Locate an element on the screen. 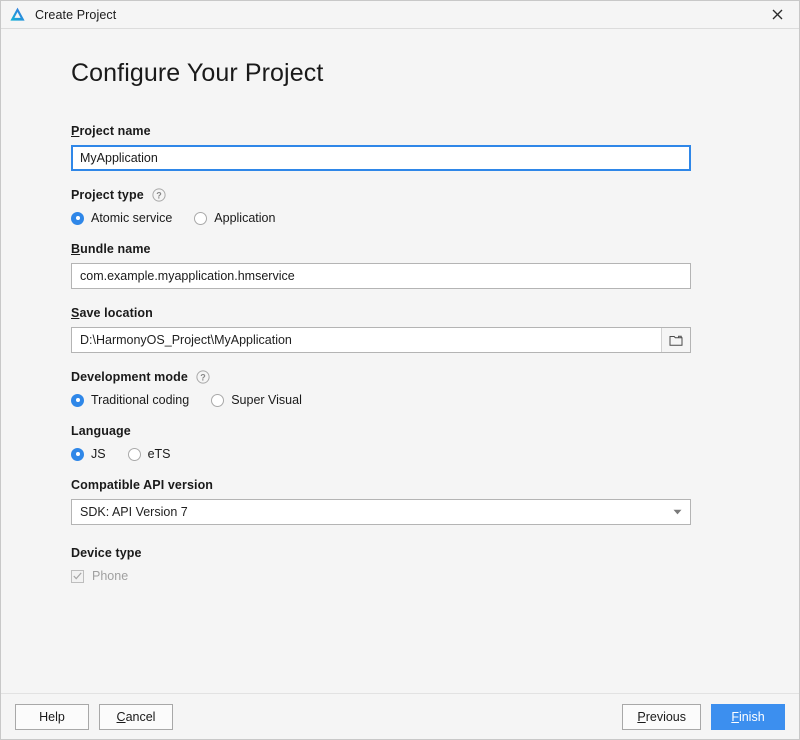 The height and width of the screenshot is (740, 800). api-version-value: SDK: API Version 7 is located at coordinates (134, 512).